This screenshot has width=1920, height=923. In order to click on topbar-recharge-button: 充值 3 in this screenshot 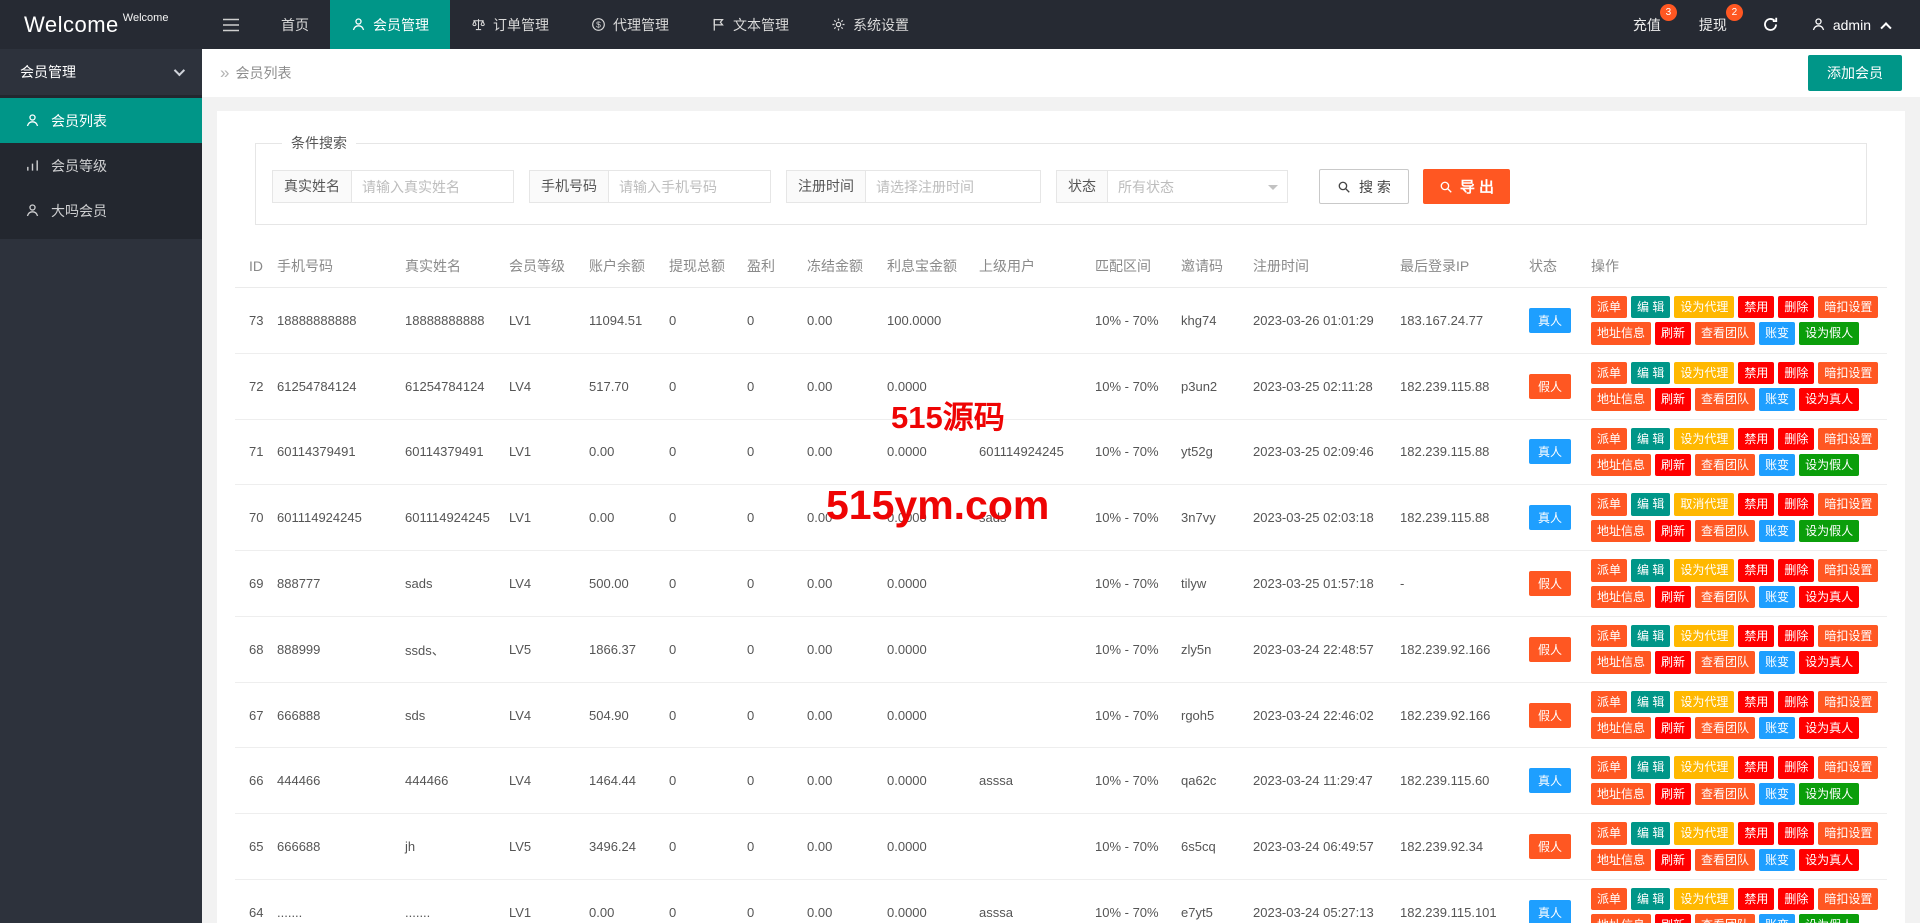, I will do `click(1647, 24)`.